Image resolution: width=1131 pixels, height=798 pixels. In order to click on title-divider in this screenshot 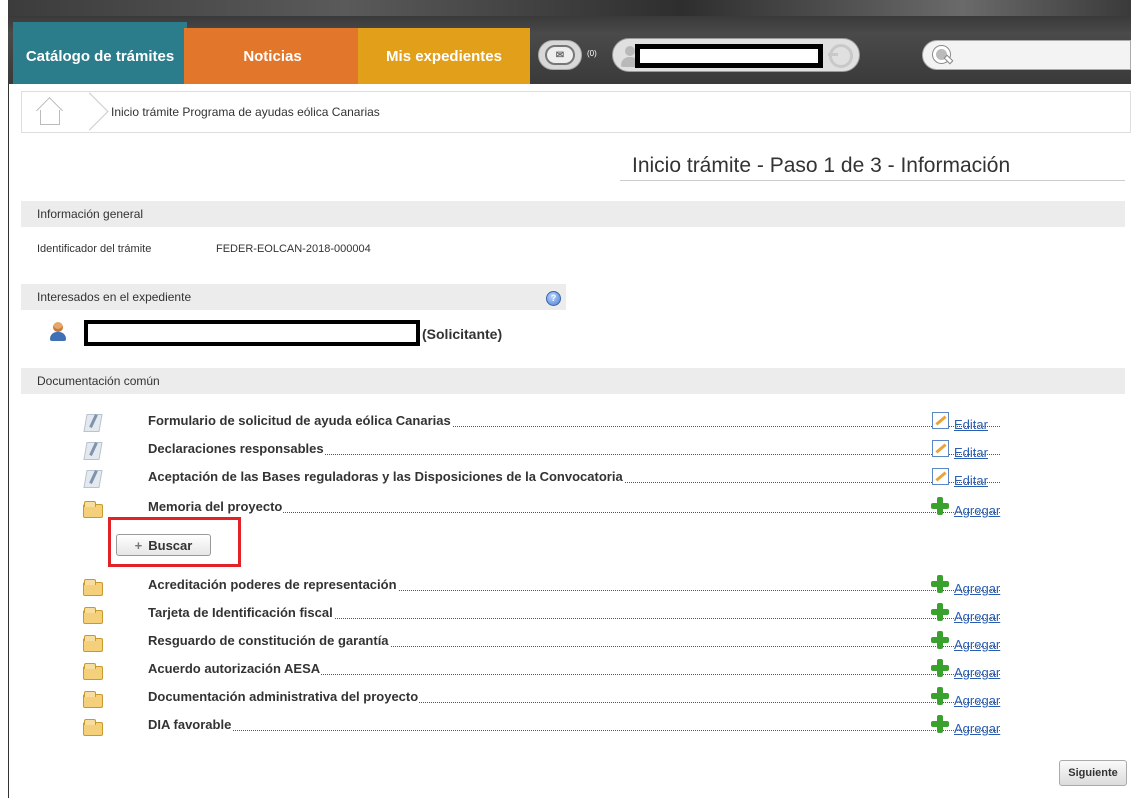, I will do `click(872, 180)`.